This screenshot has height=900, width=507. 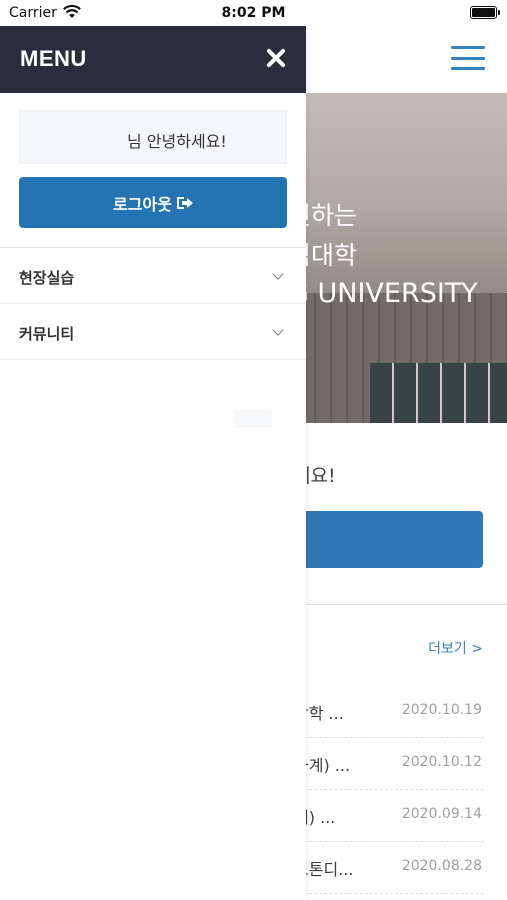 I want to click on menu-item-community: 커뮤니티, so click(x=153, y=332).